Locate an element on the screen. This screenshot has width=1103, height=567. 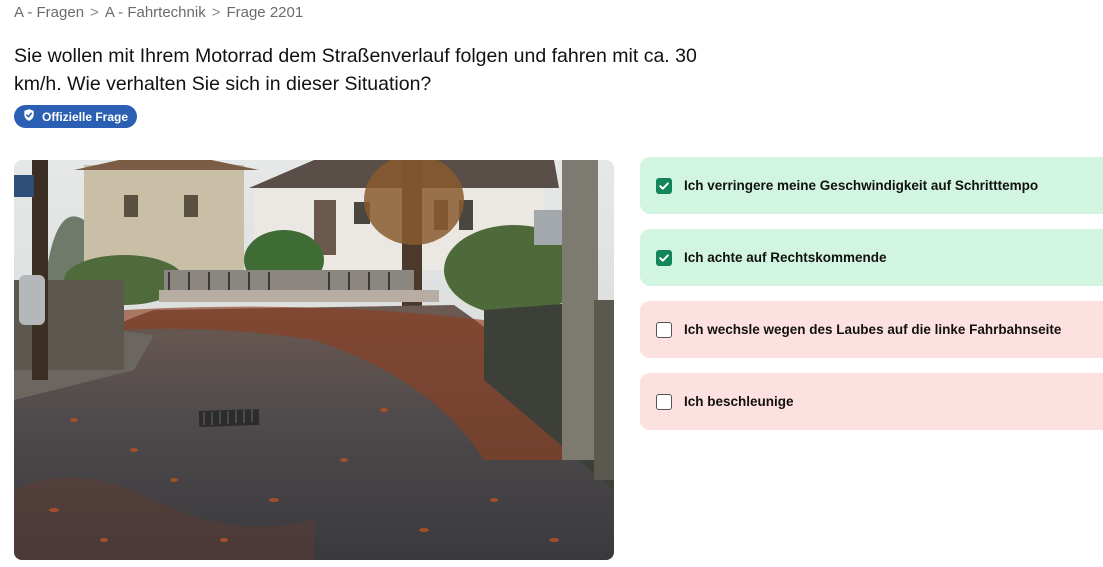
breadcrumb-item-a-fragen: A - Fragen is located at coordinates (49, 12).